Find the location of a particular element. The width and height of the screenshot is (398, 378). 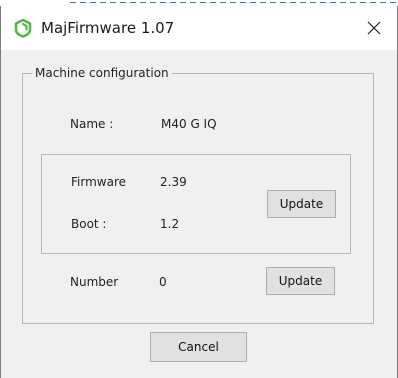

name-label: Name : is located at coordinates (92, 124).